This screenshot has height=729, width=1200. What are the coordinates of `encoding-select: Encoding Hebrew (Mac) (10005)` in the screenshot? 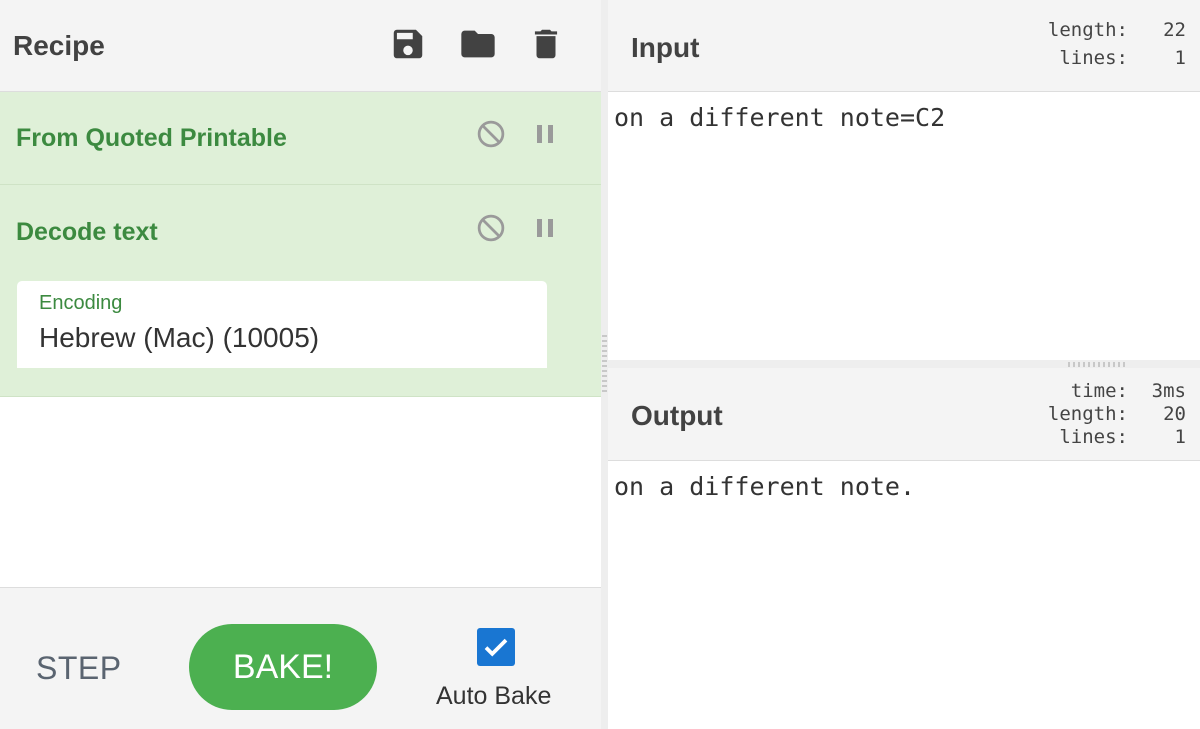 It's located at (282, 324).